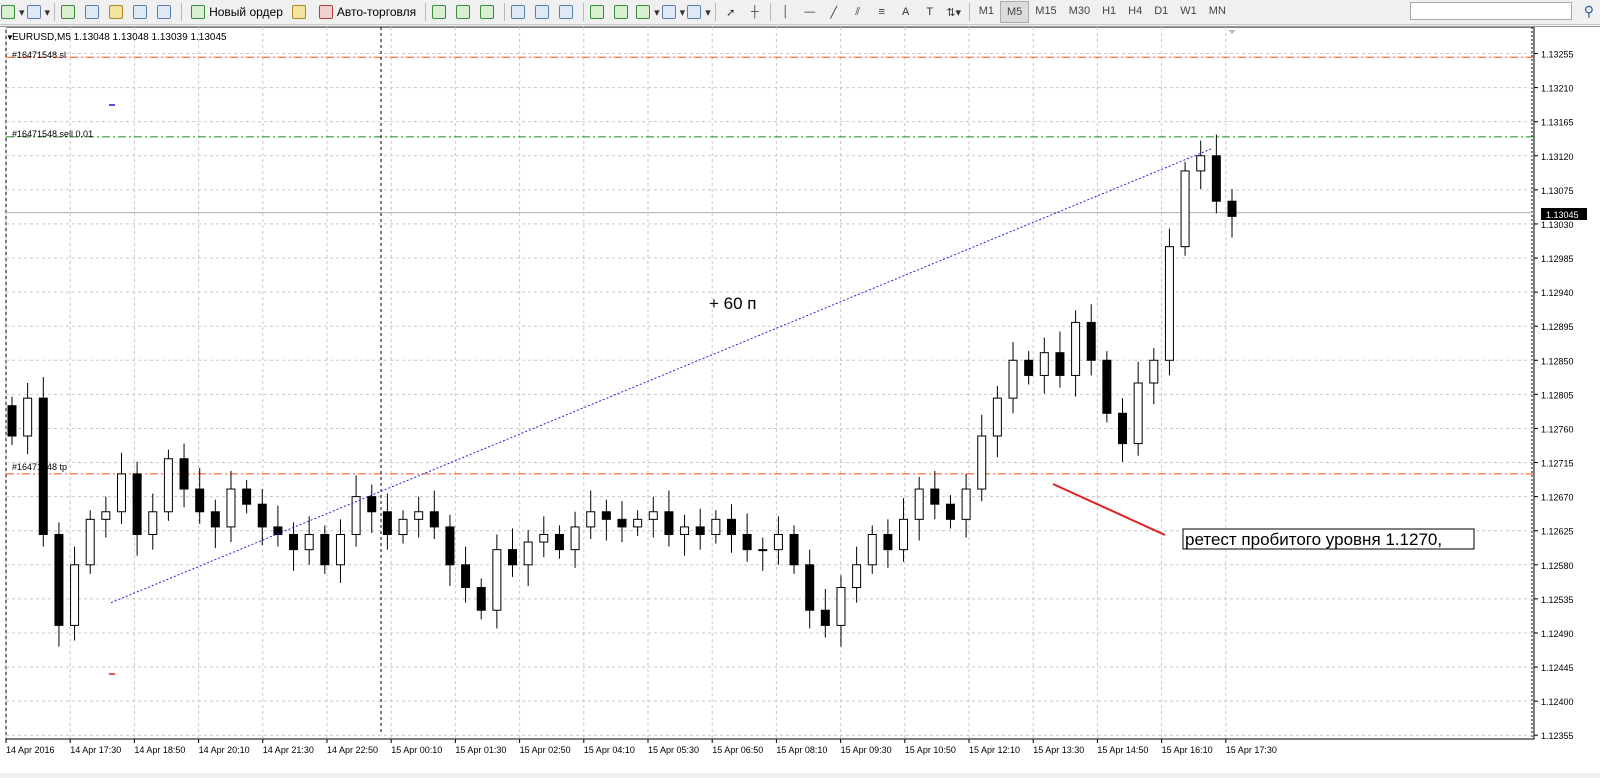 The image size is (1600, 778). I want to click on price-tick-label: 1.12895, so click(1557, 327).